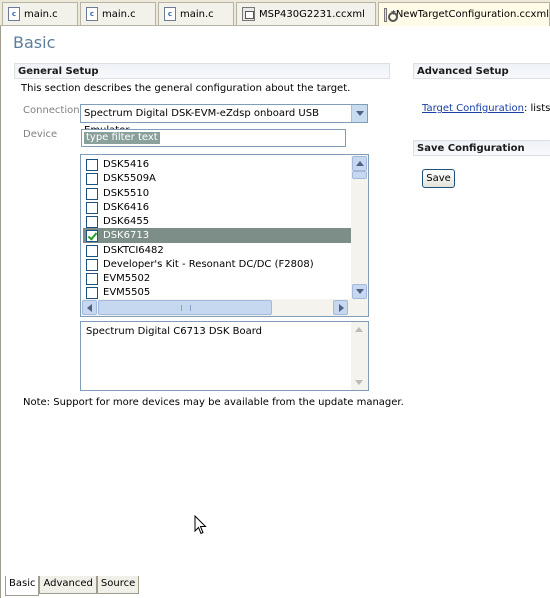 The height and width of the screenshot is (598, 550). What do you see at coordinates (359, 356) in the screenshot?
I see `description-scrollbar` at bounding box center [359, 356].